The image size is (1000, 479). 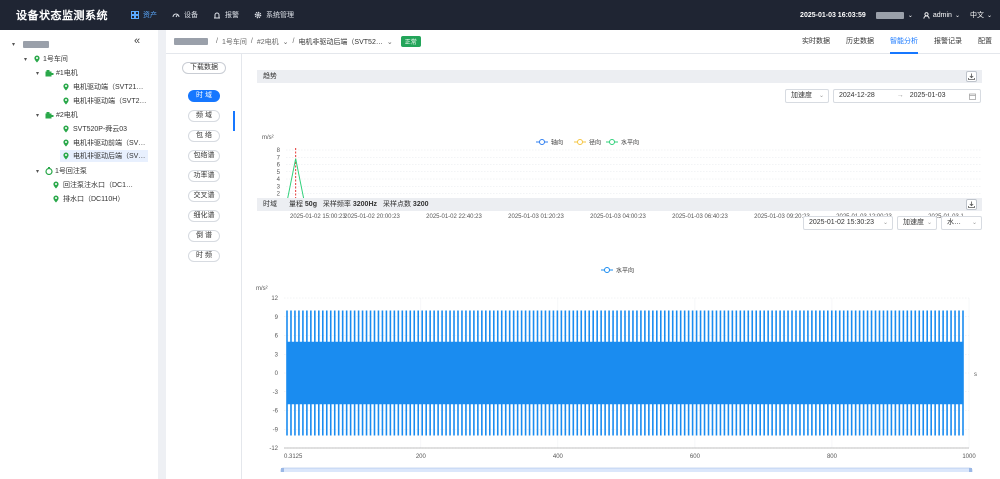 I want to click on date-start: 2024-12-28, so click(x=857, y=95).